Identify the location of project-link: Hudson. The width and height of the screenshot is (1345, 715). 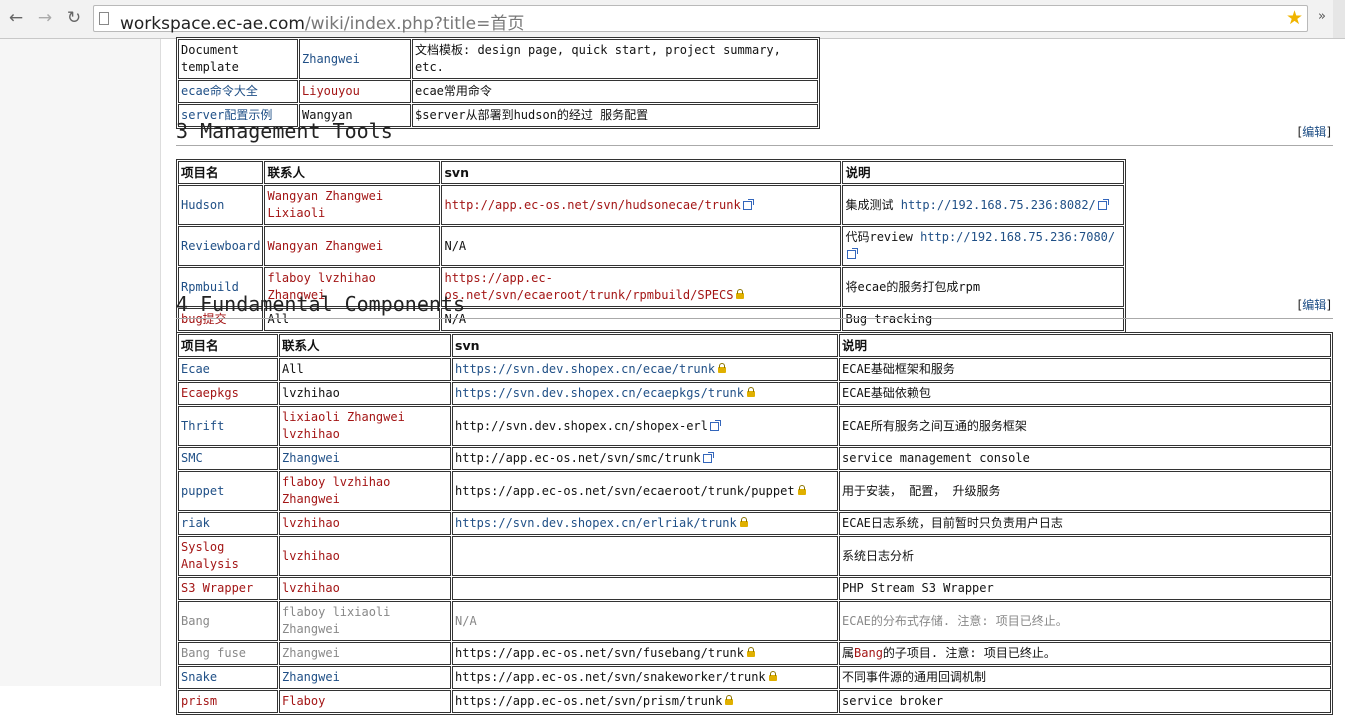
(202, 205).